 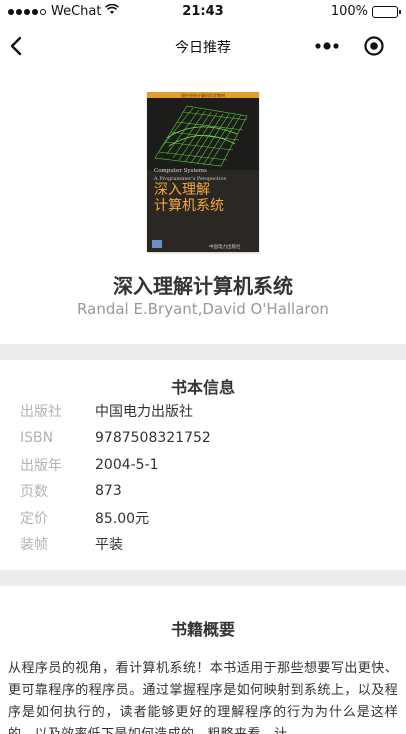 I want to click on close-miniprogram-button, so click(x=374, y=46).